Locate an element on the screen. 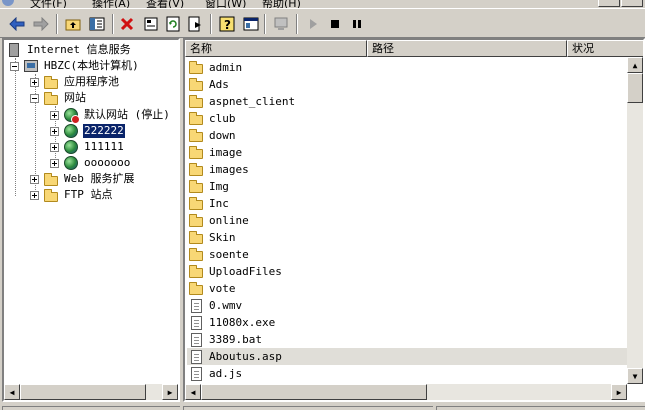  status-bar is located at coordinates (322, 407).